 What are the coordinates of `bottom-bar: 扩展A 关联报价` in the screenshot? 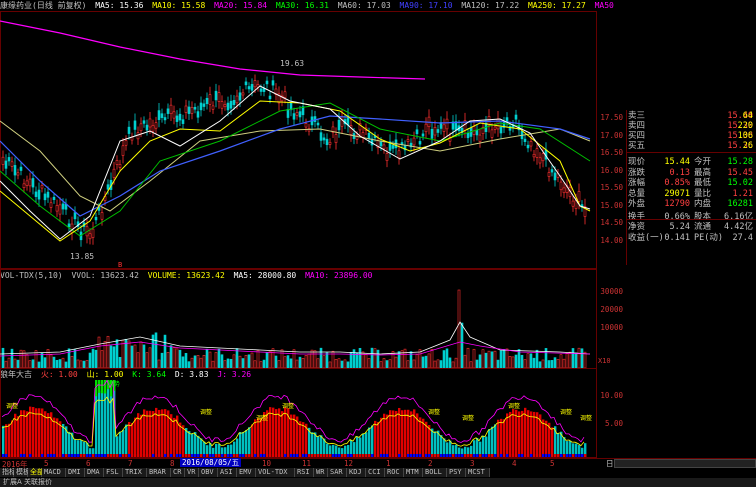 It's located at (378, 482).